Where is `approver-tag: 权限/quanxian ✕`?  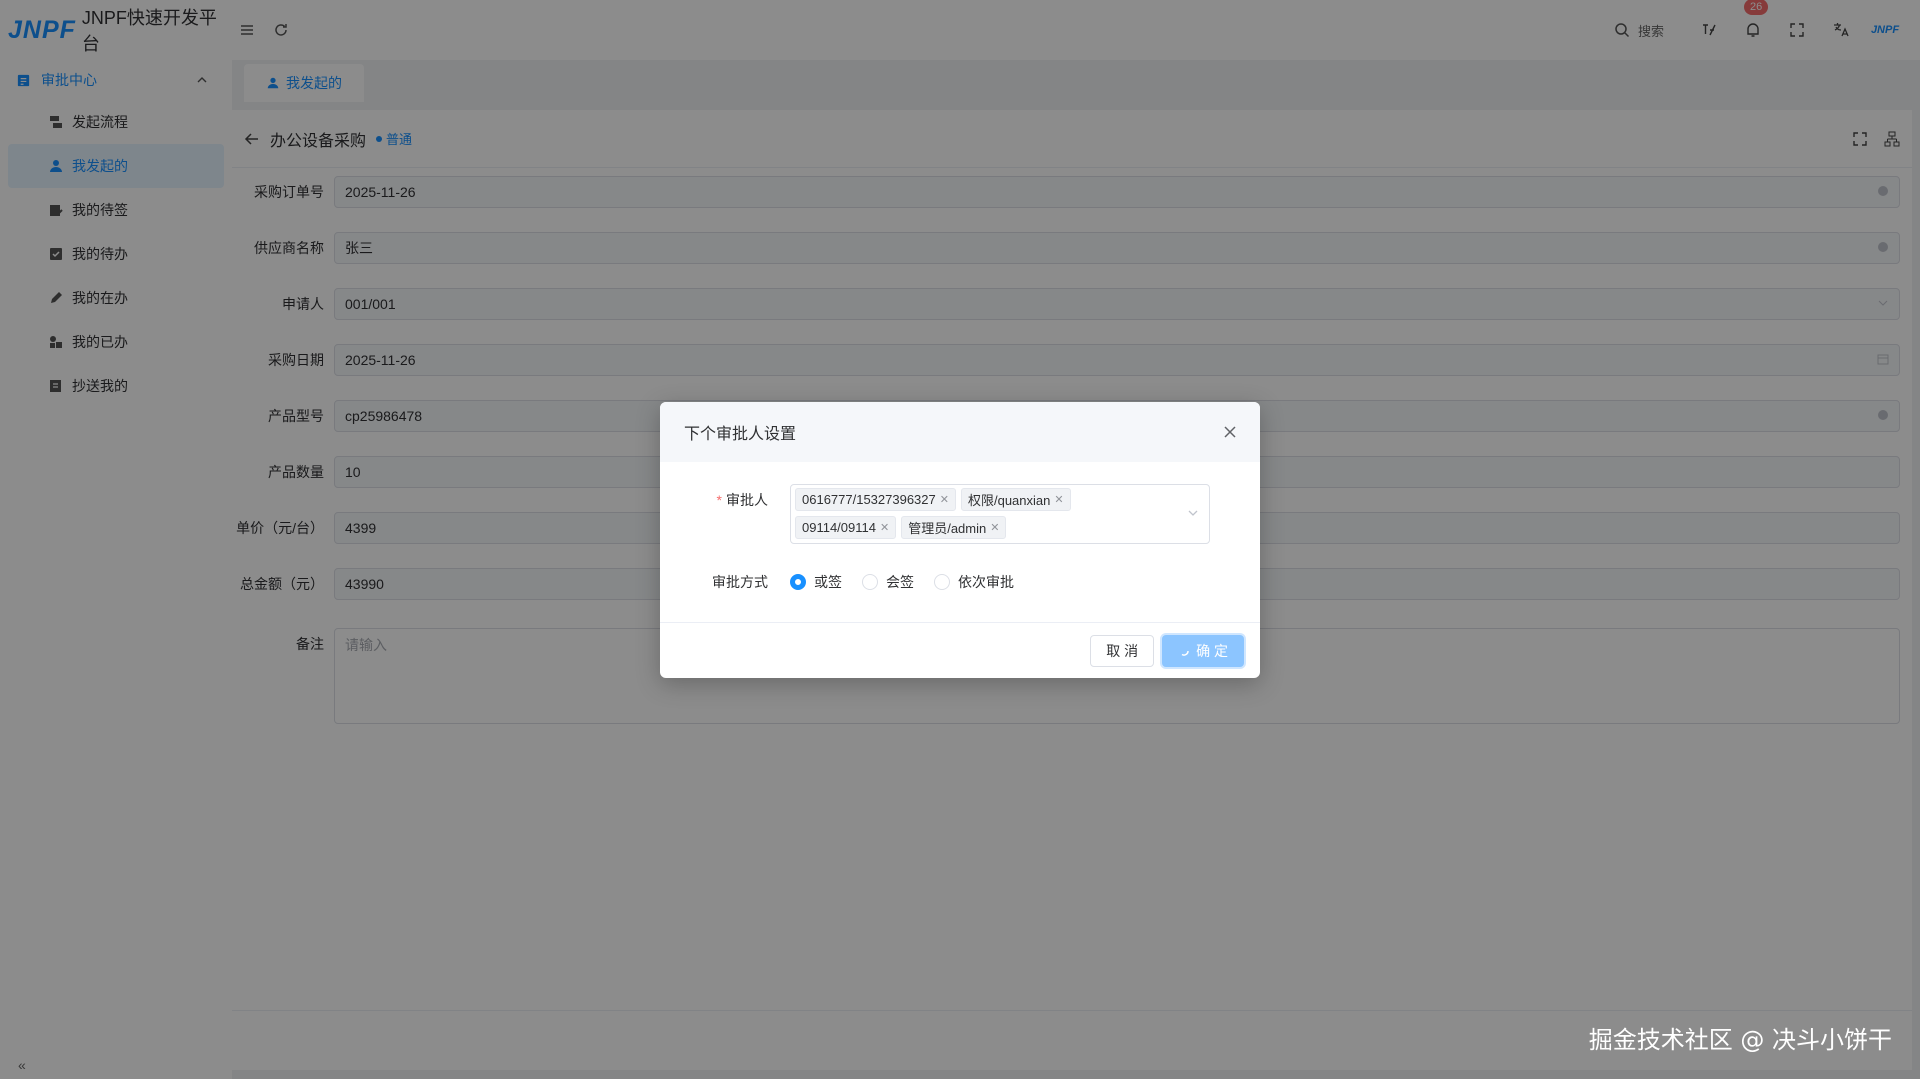 approver-tag: 权限/quanxian ✕ is located at coordinates (1015, 499).